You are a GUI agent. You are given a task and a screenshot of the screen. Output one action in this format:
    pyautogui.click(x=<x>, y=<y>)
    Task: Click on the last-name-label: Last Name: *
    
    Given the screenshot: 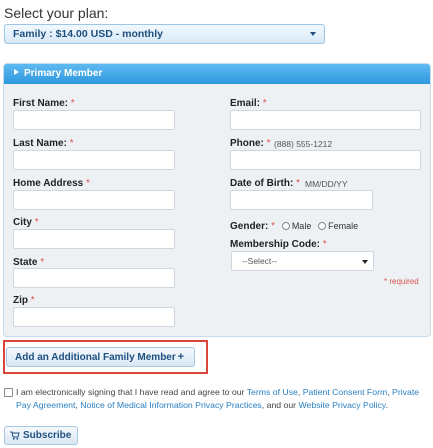 What is the action you would take?
    pyautogui.click(x=43, y=143)
    